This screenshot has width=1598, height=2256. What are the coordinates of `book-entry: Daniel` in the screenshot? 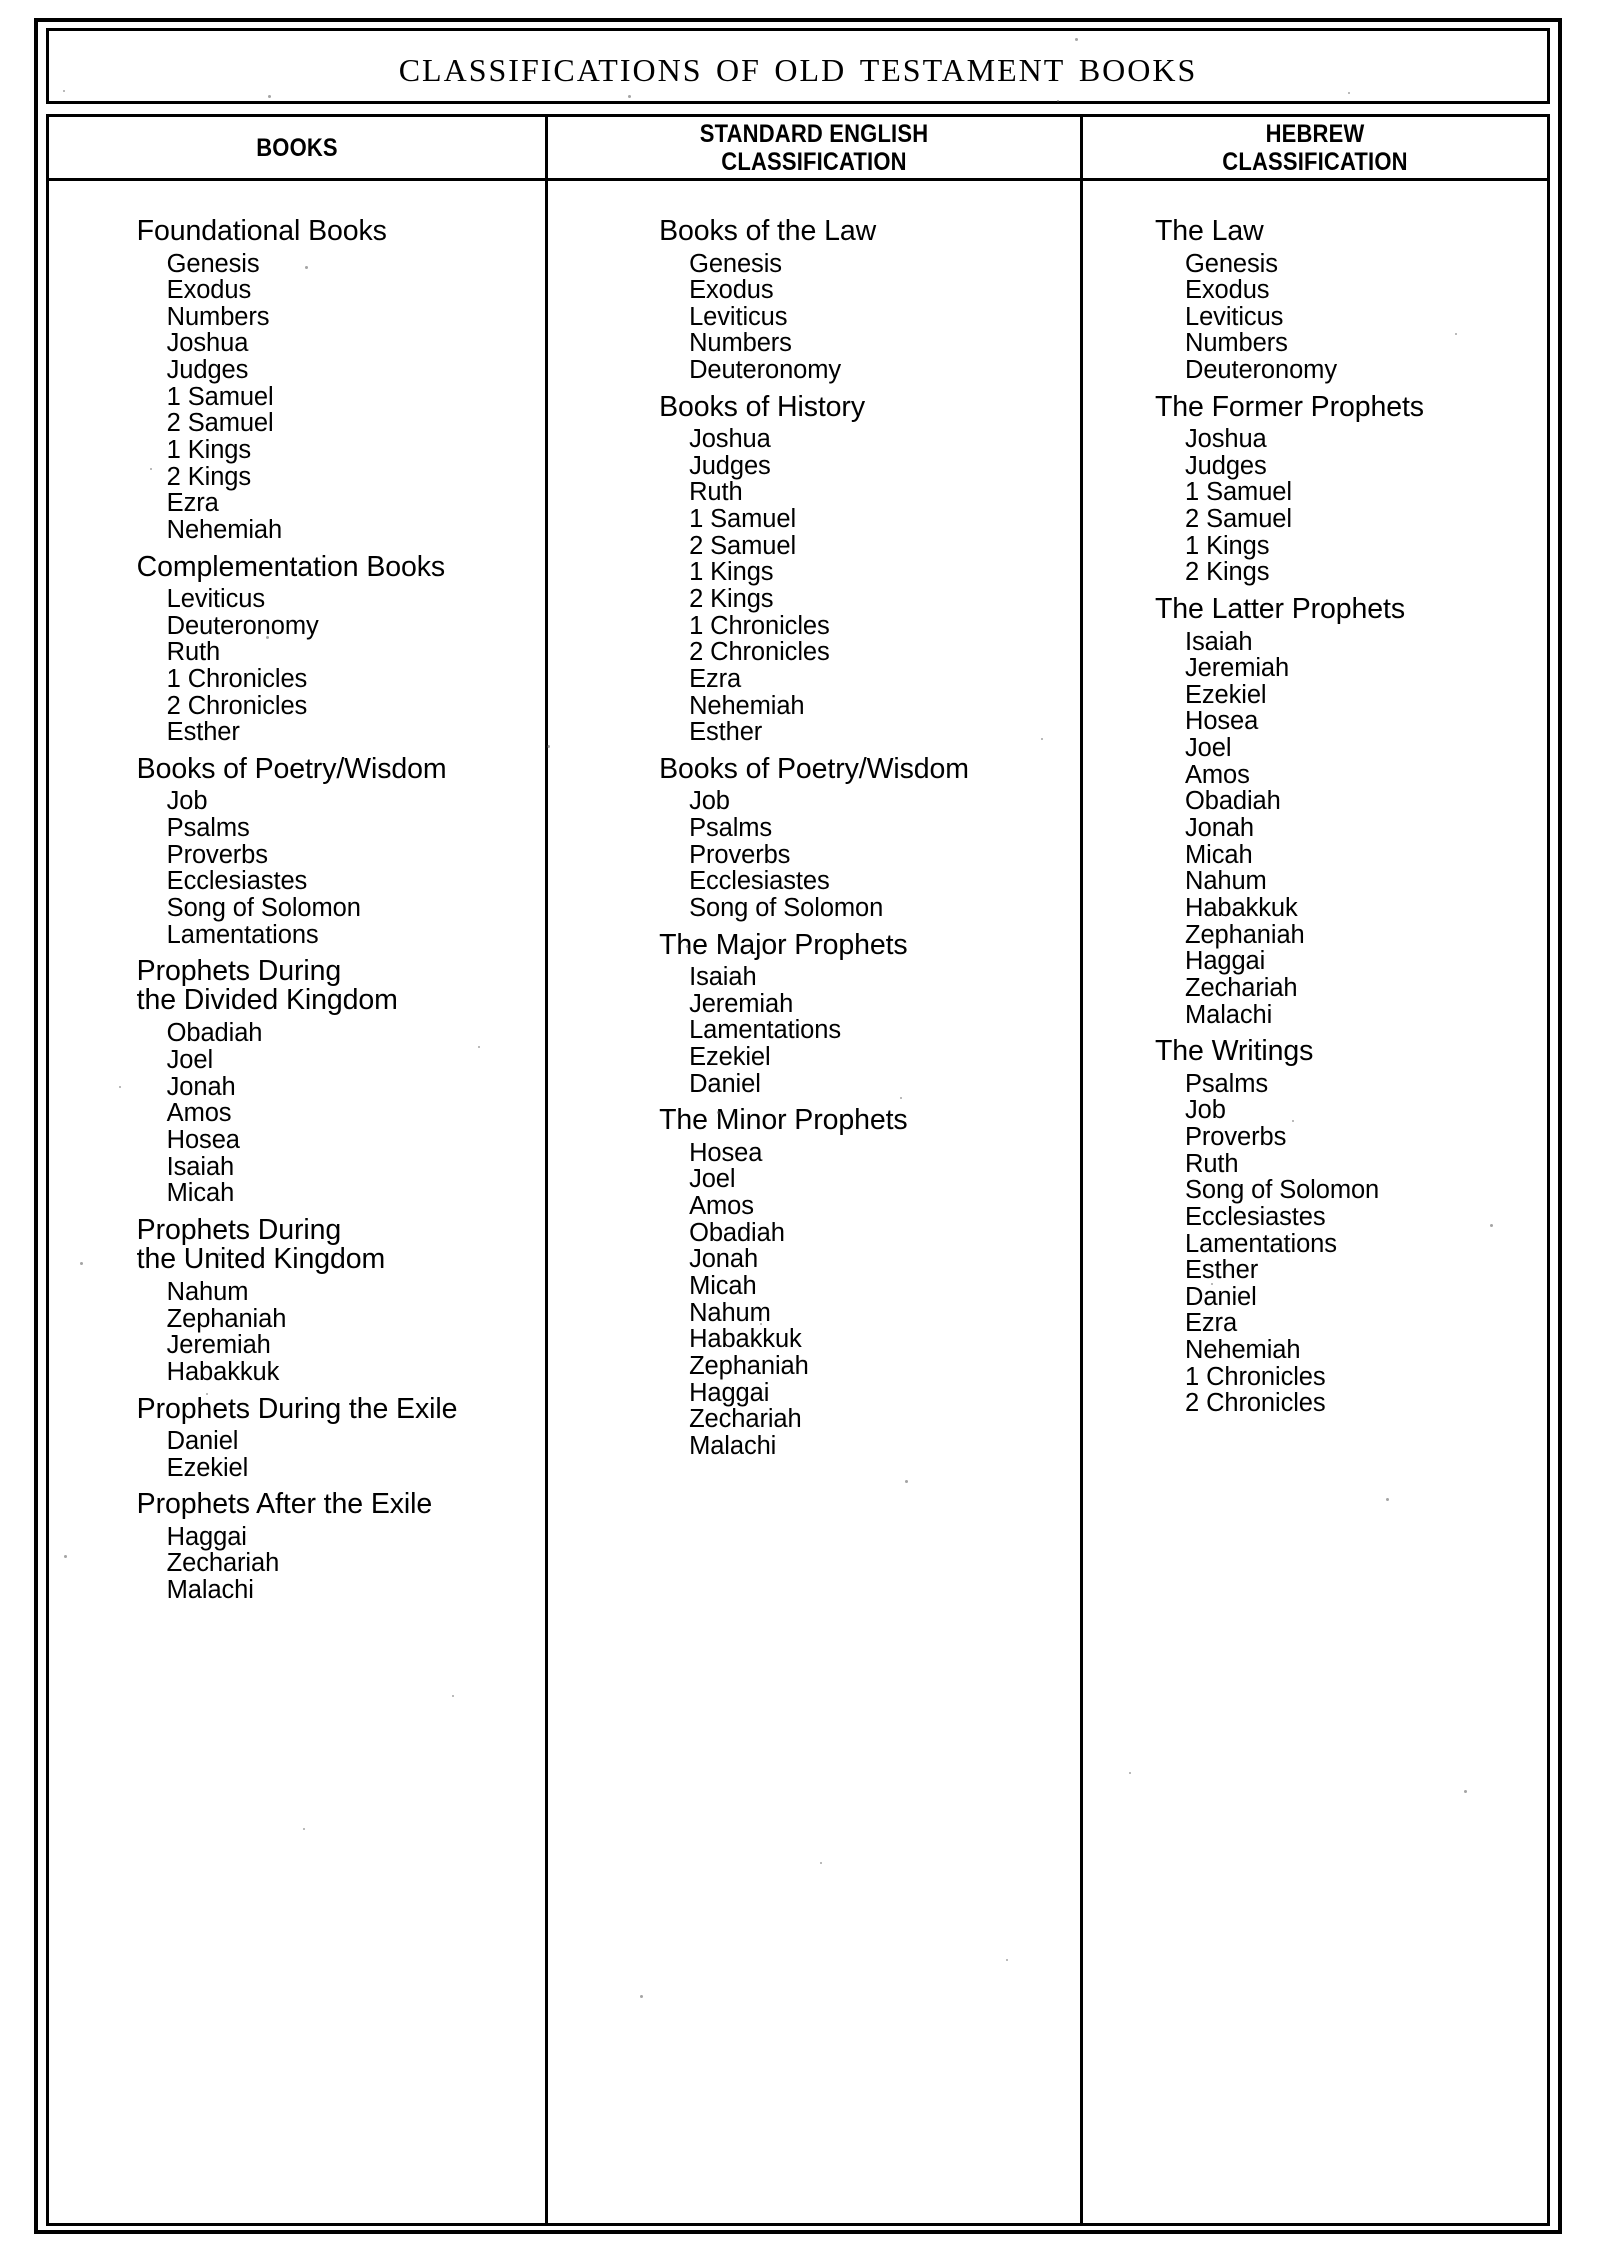 It's located at (725, 1083).